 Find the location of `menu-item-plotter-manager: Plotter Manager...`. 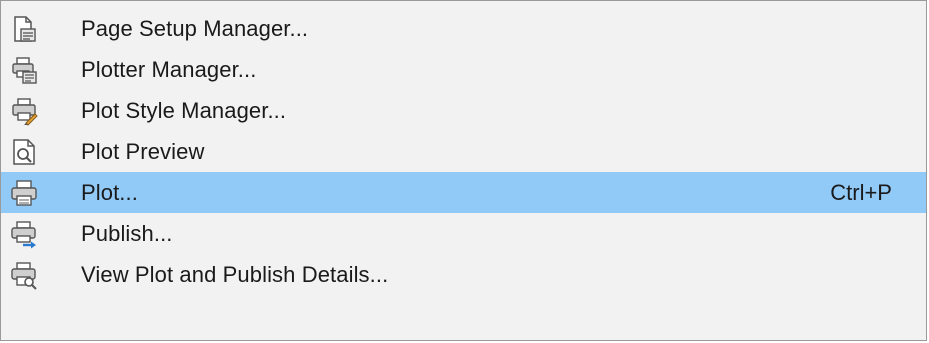

menu-item-plotter-manager: Plotter Manager... is located at coordinates (463, 69).